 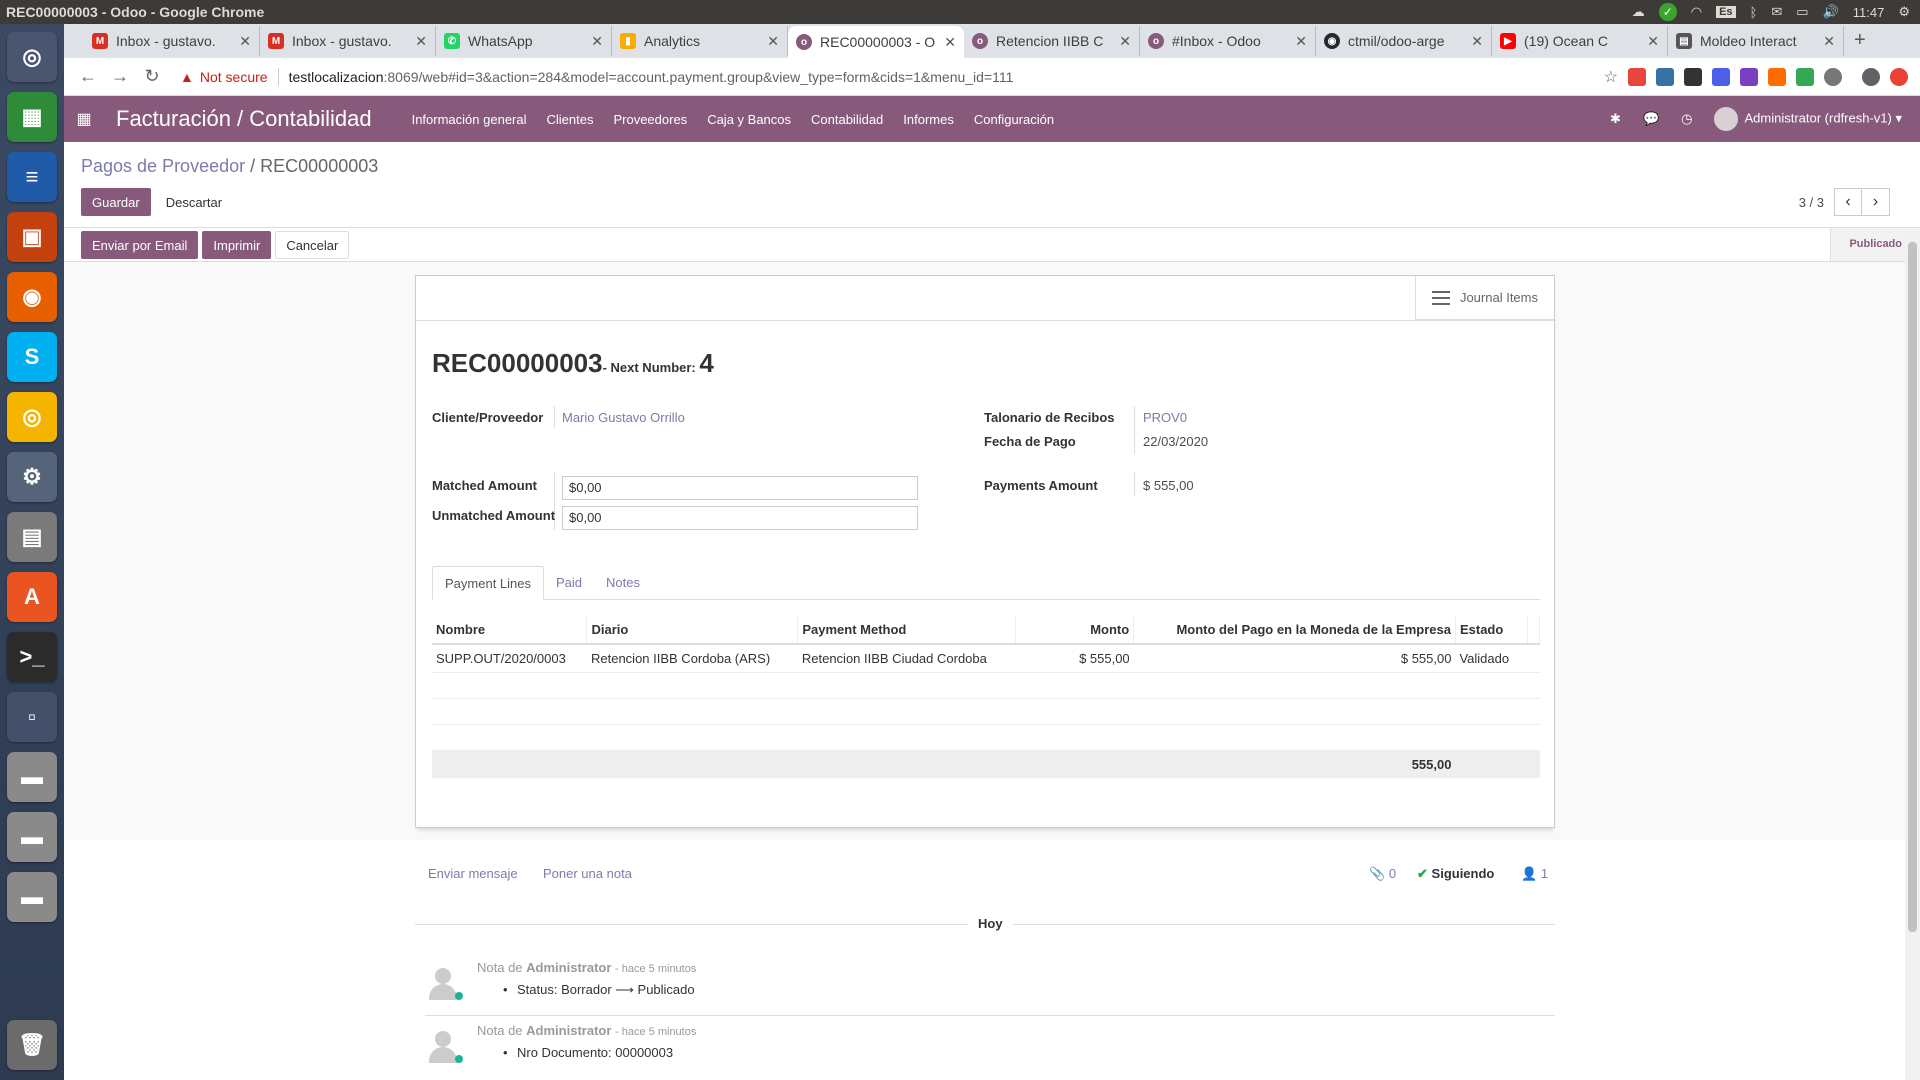 What do you see at coordinates (623, 417) in the screenshot?
I see `partner-value: Mario Gustavo Orrillo` at bounding box center [623, 417].